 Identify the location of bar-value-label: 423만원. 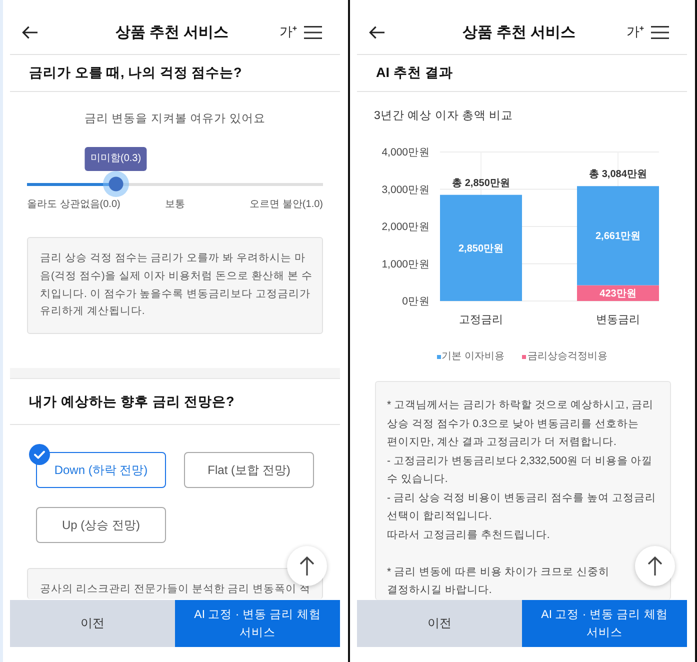
(618, 294).